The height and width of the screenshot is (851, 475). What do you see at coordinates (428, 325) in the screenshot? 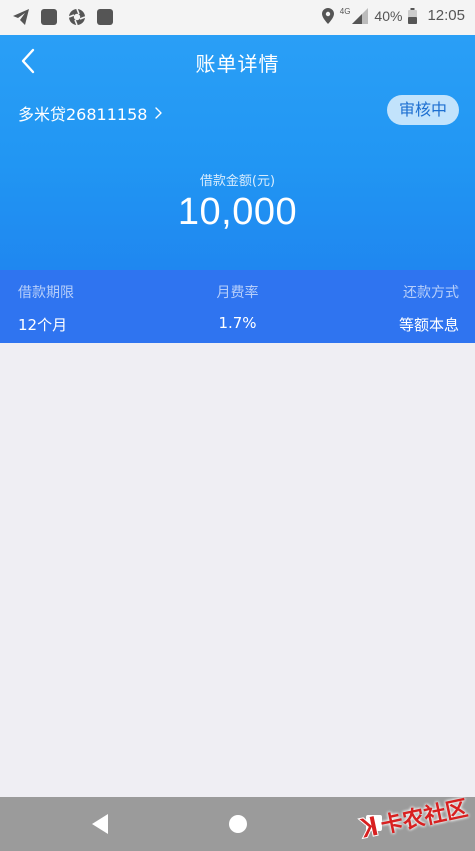
I see `repayment-method-value: 等额本息` at bounding box center [428, 325].